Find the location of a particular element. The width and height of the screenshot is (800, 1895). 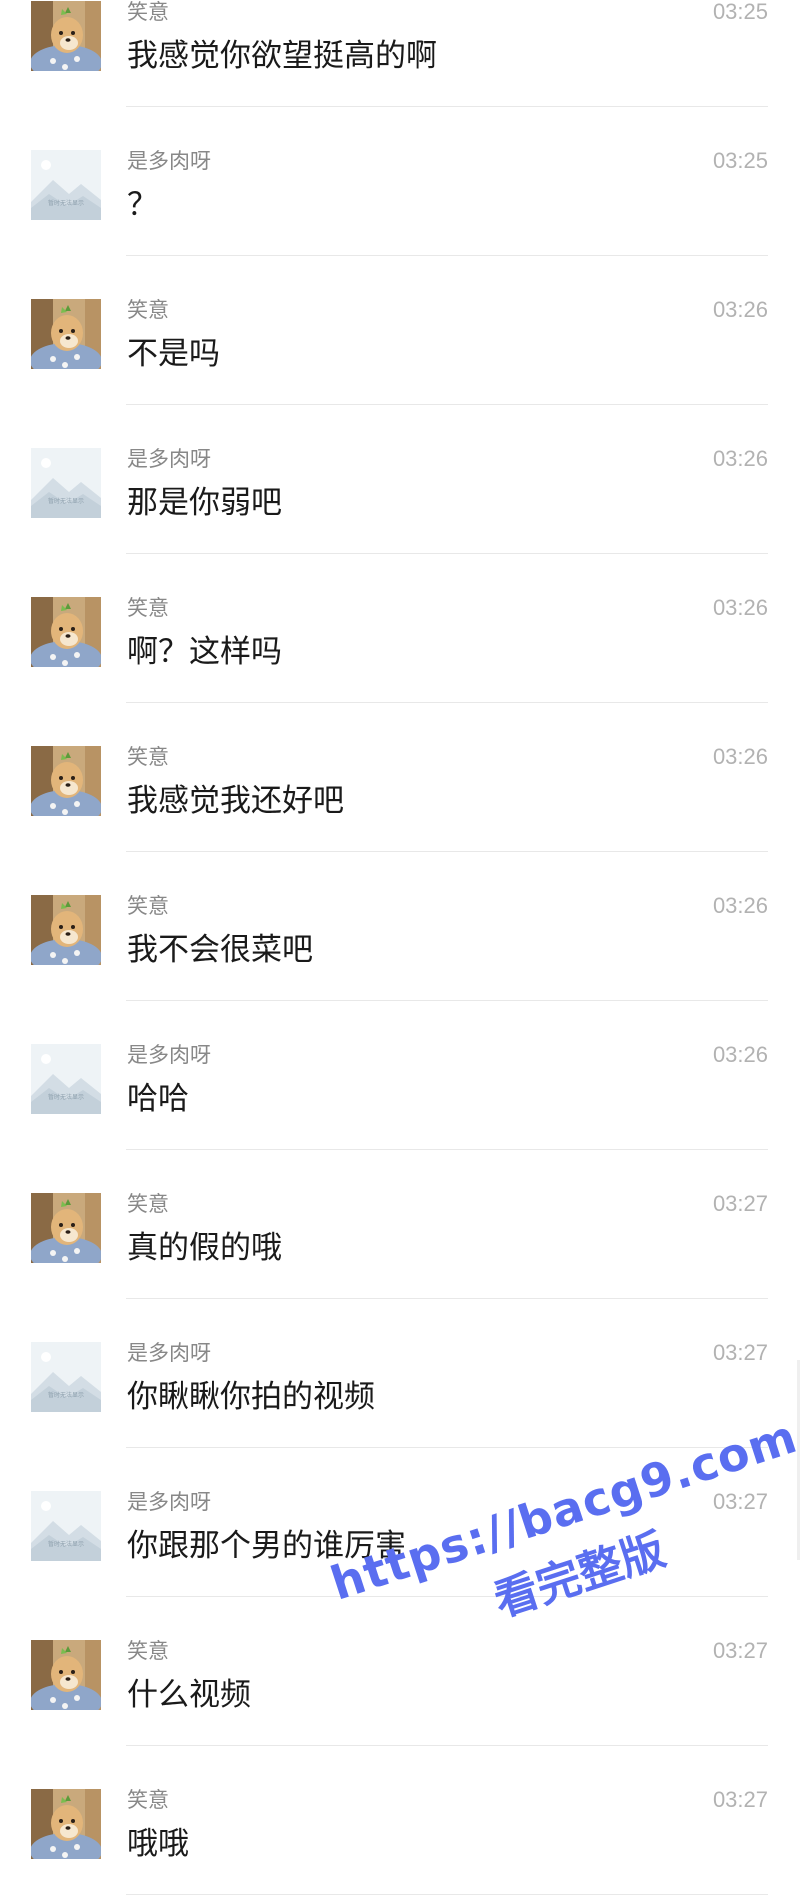

message-row-0: 笑意 03:25 我感觉你欲望挺高的啊 is located at coordinates (400, 53).